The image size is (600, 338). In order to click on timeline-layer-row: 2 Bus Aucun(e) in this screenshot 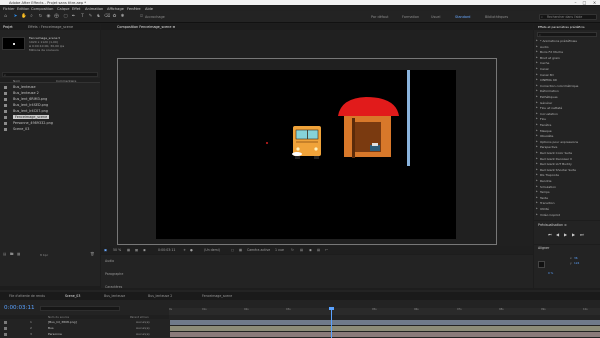, I will do `click(84, 328)`.